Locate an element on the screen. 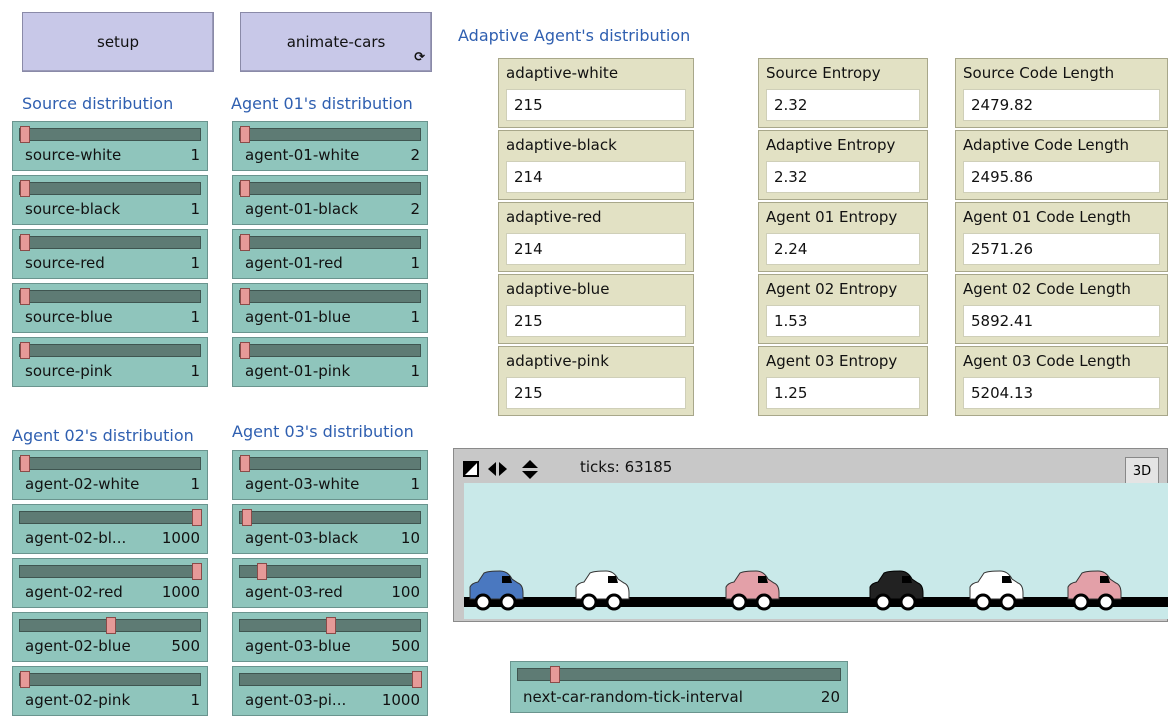 The image size is (1168, 716). slider: source-white 1 is located at coordinates (110, 146).